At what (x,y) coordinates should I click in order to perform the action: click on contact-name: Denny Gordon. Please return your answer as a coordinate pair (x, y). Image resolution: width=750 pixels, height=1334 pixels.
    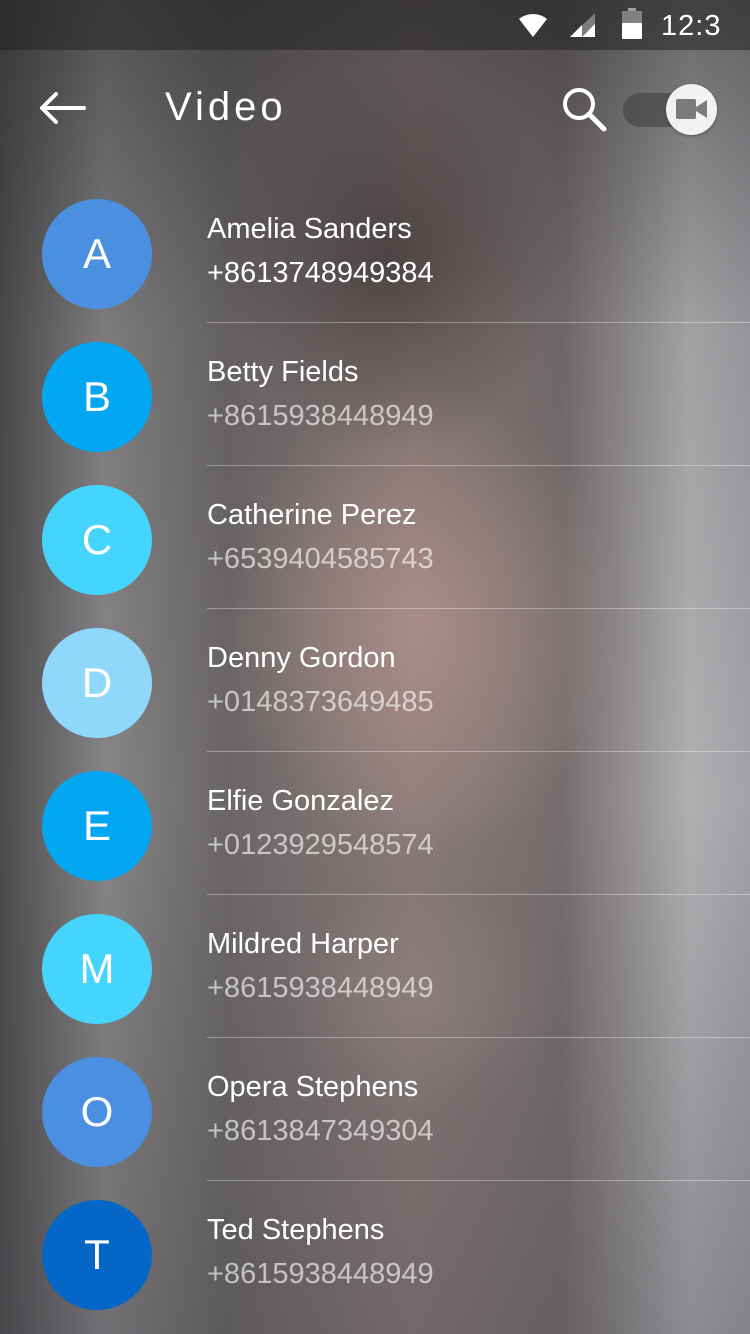
    Looking at the image, I should click on (301, 658).